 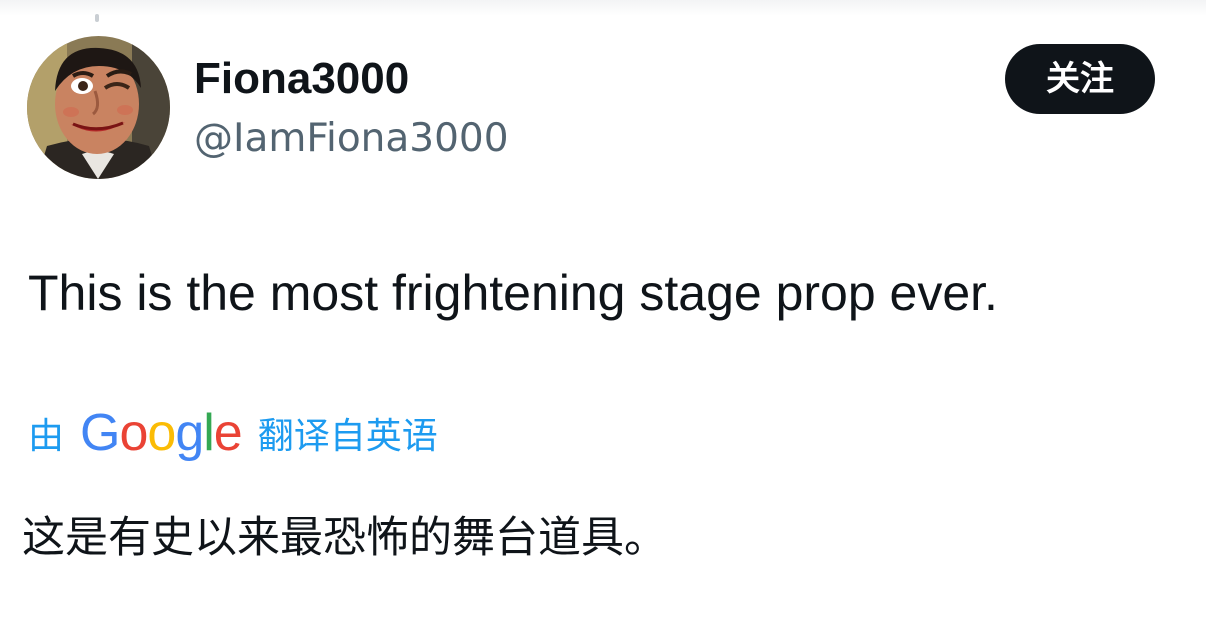 I want to click on top-edge, so click(x=603, y=11).